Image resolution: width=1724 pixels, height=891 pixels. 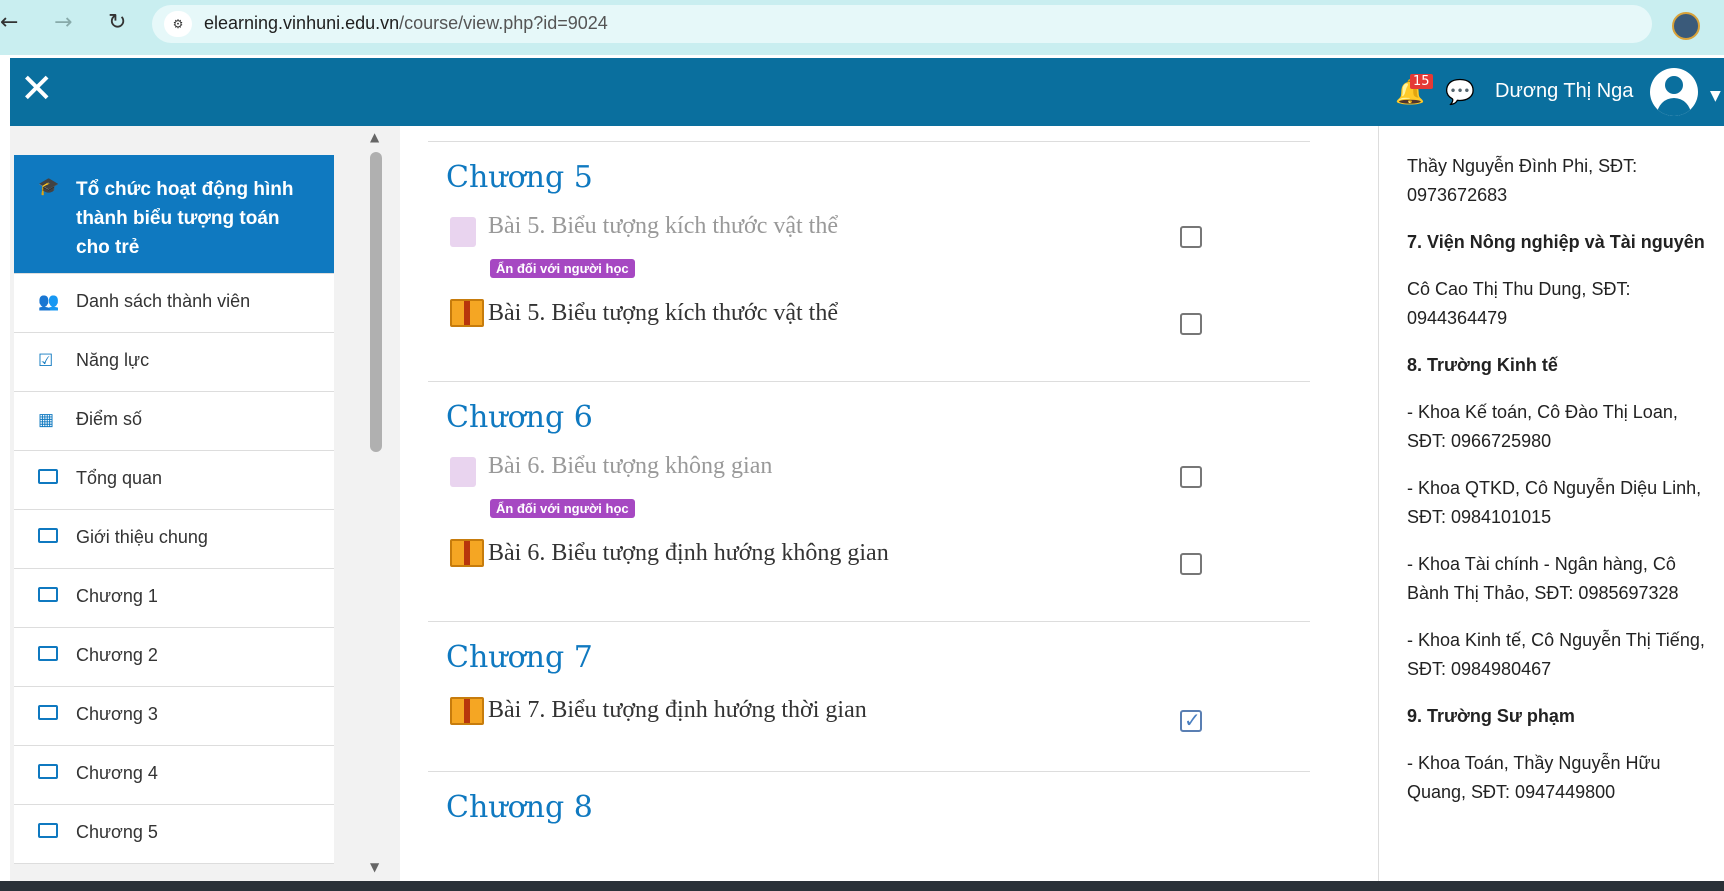 I want to click on graduation-cap-icon: 🎓, so click(x=49, y=186).